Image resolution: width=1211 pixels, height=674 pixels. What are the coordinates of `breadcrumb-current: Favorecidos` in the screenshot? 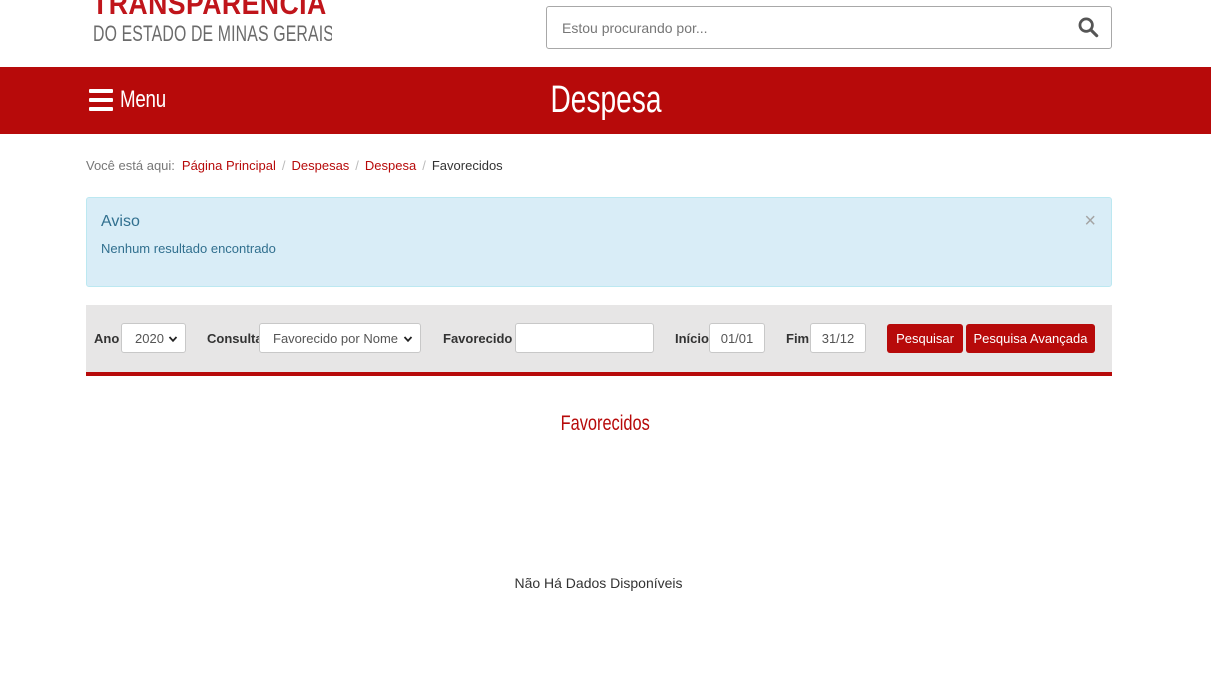 It's located at (467, 165).